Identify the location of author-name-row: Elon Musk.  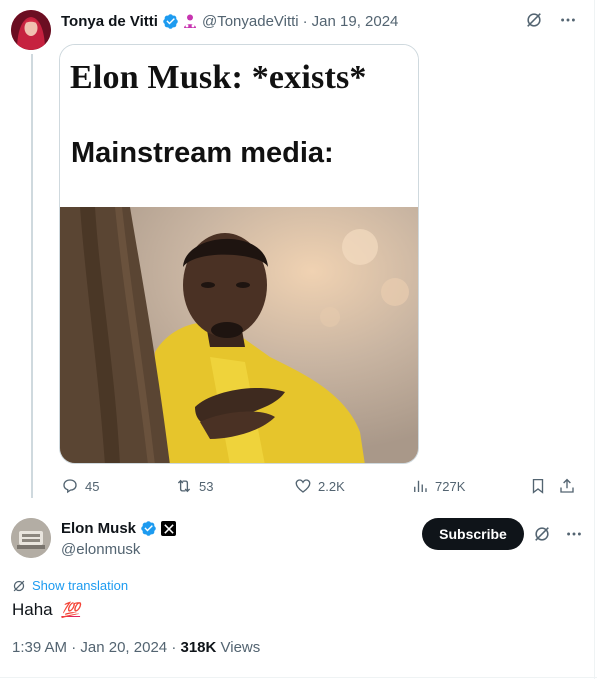
(119, 528).